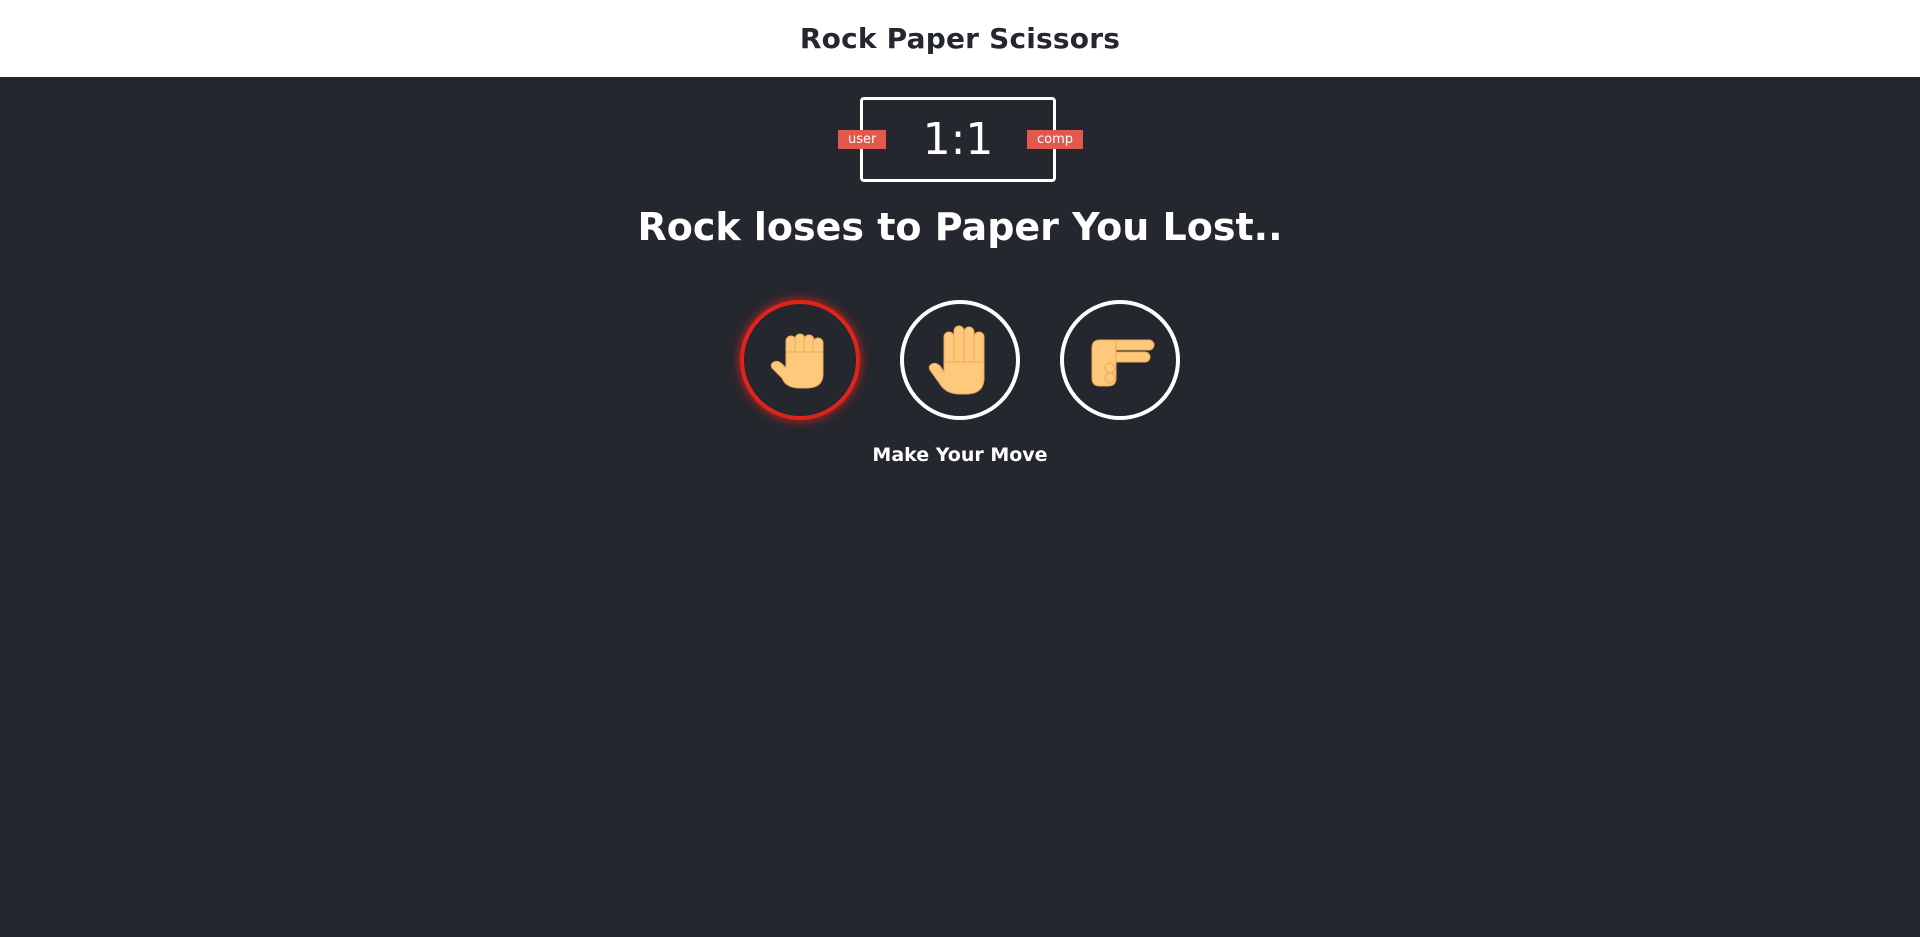  What do you see at coordinates (958, 139) in the screenshot?
I see `score-display: 1:1` at bounding box center [958, 139].